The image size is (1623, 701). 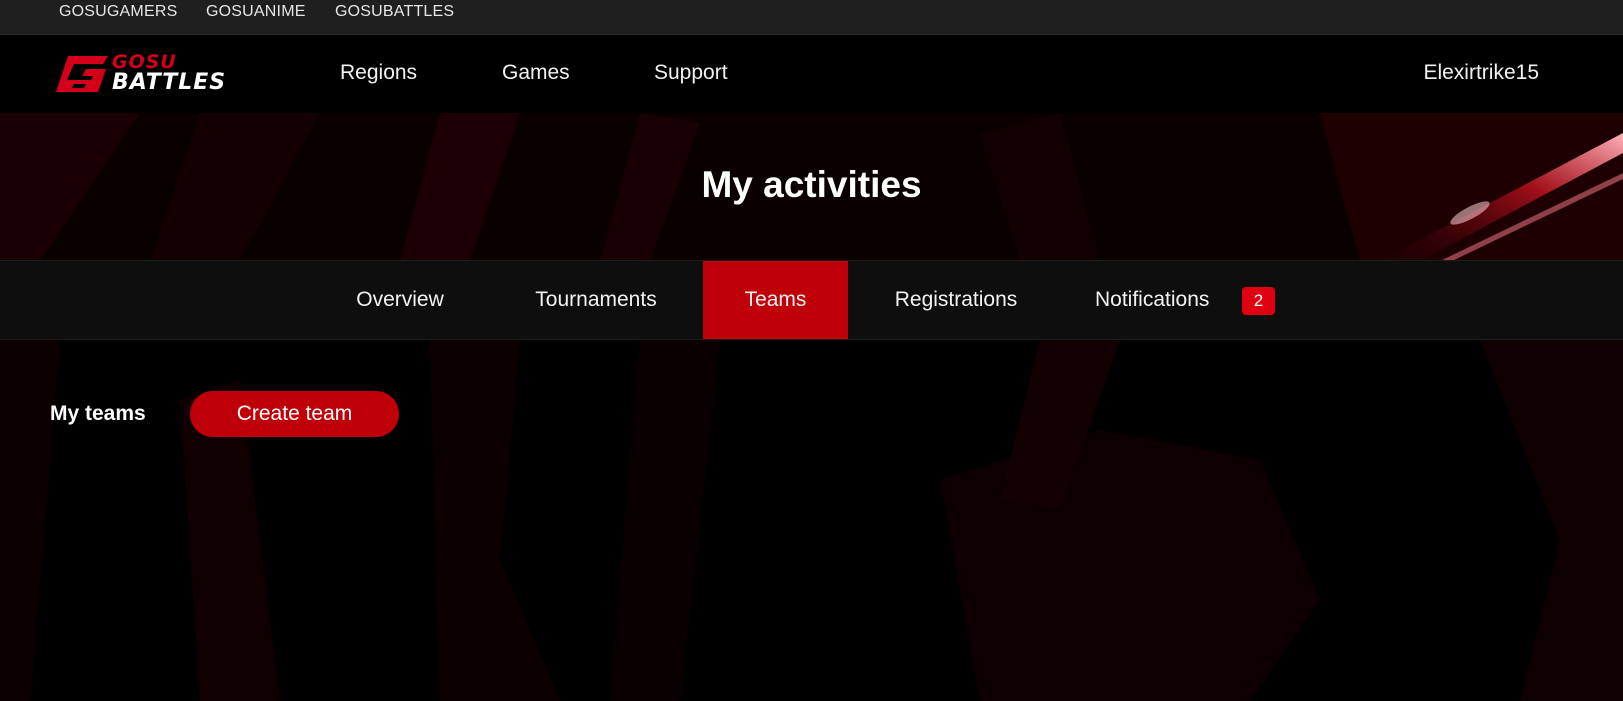 What do you see at coordinates (1481, 73) in the screenshot?
I see `user-menu: Elexirtrike15` at bounding box center [1481, 73].